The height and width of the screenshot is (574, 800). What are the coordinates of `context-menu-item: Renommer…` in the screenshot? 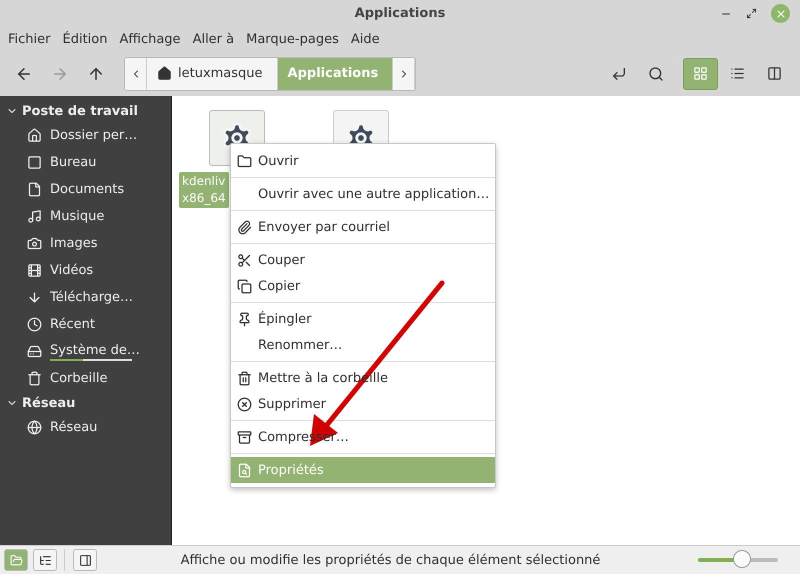 It's located at (363, 345).